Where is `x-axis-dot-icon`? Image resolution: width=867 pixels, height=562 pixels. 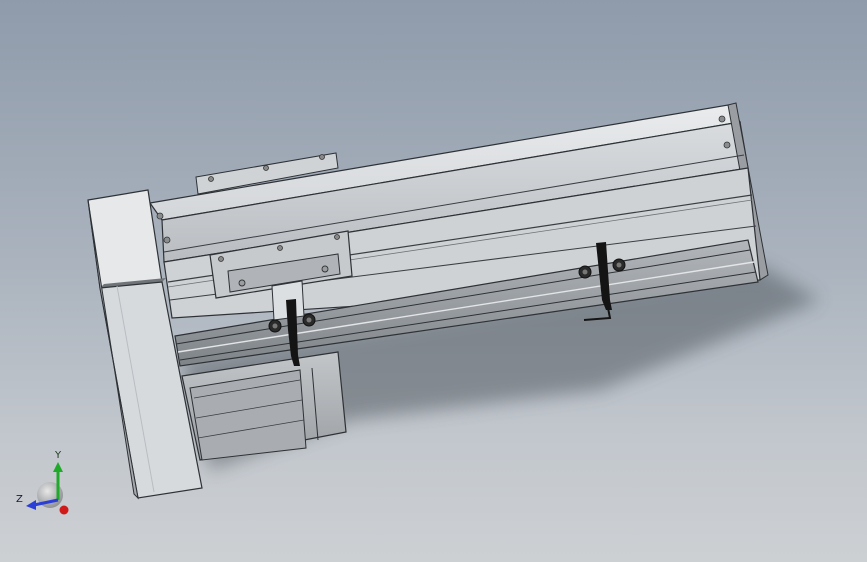 x-axis-dot-icon is located at coordinates (64, 510).